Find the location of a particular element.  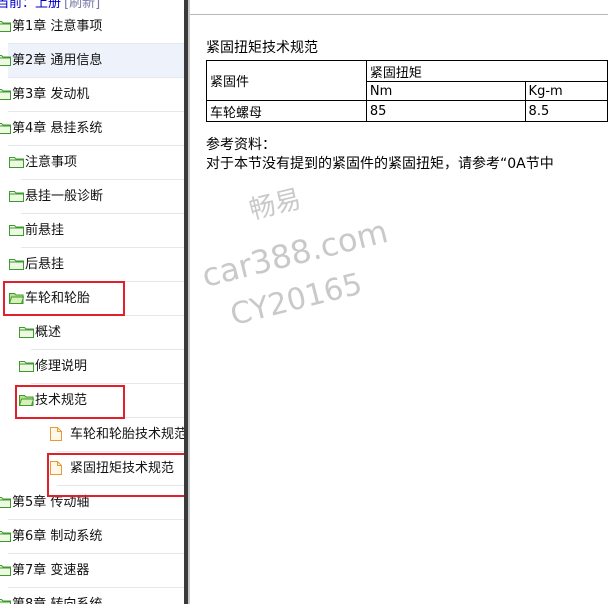

tree-item: 第6章 制动系统 is located at coordinates (92, 537).